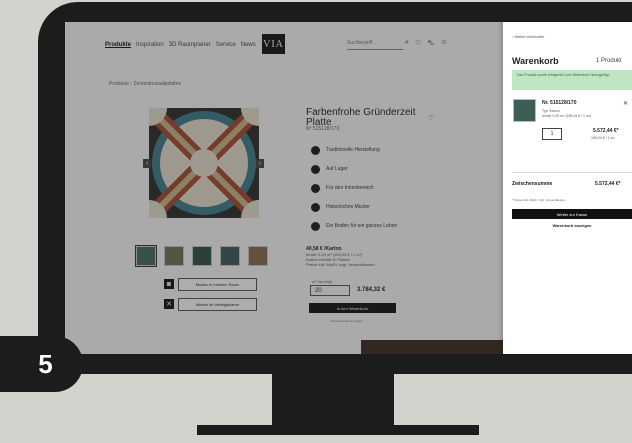 The height and width of the screenshot is (443, 632). I want to click on cart-title: Warenkorb, so click(535, 61).